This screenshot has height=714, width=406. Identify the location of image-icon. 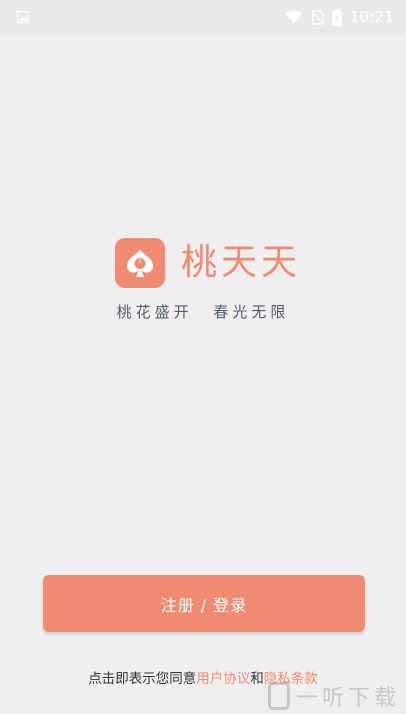
(23, 17).